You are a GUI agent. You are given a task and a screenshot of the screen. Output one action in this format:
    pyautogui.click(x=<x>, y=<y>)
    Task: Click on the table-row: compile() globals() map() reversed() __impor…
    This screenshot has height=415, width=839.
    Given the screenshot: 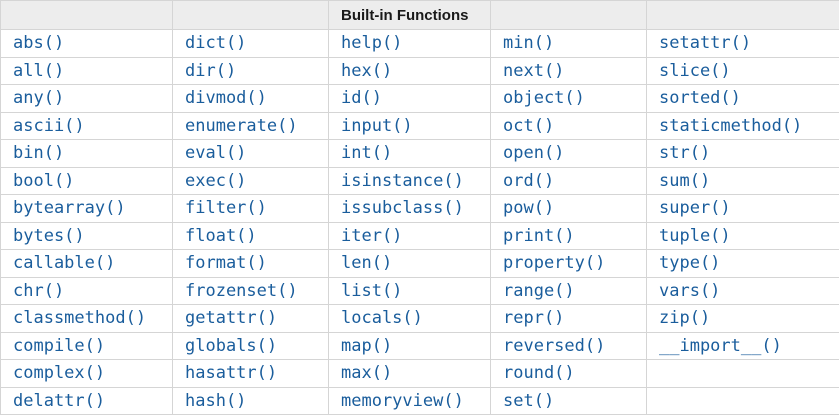 What is the action you would take?
    pyautogui.click(x=419, y=345)
    